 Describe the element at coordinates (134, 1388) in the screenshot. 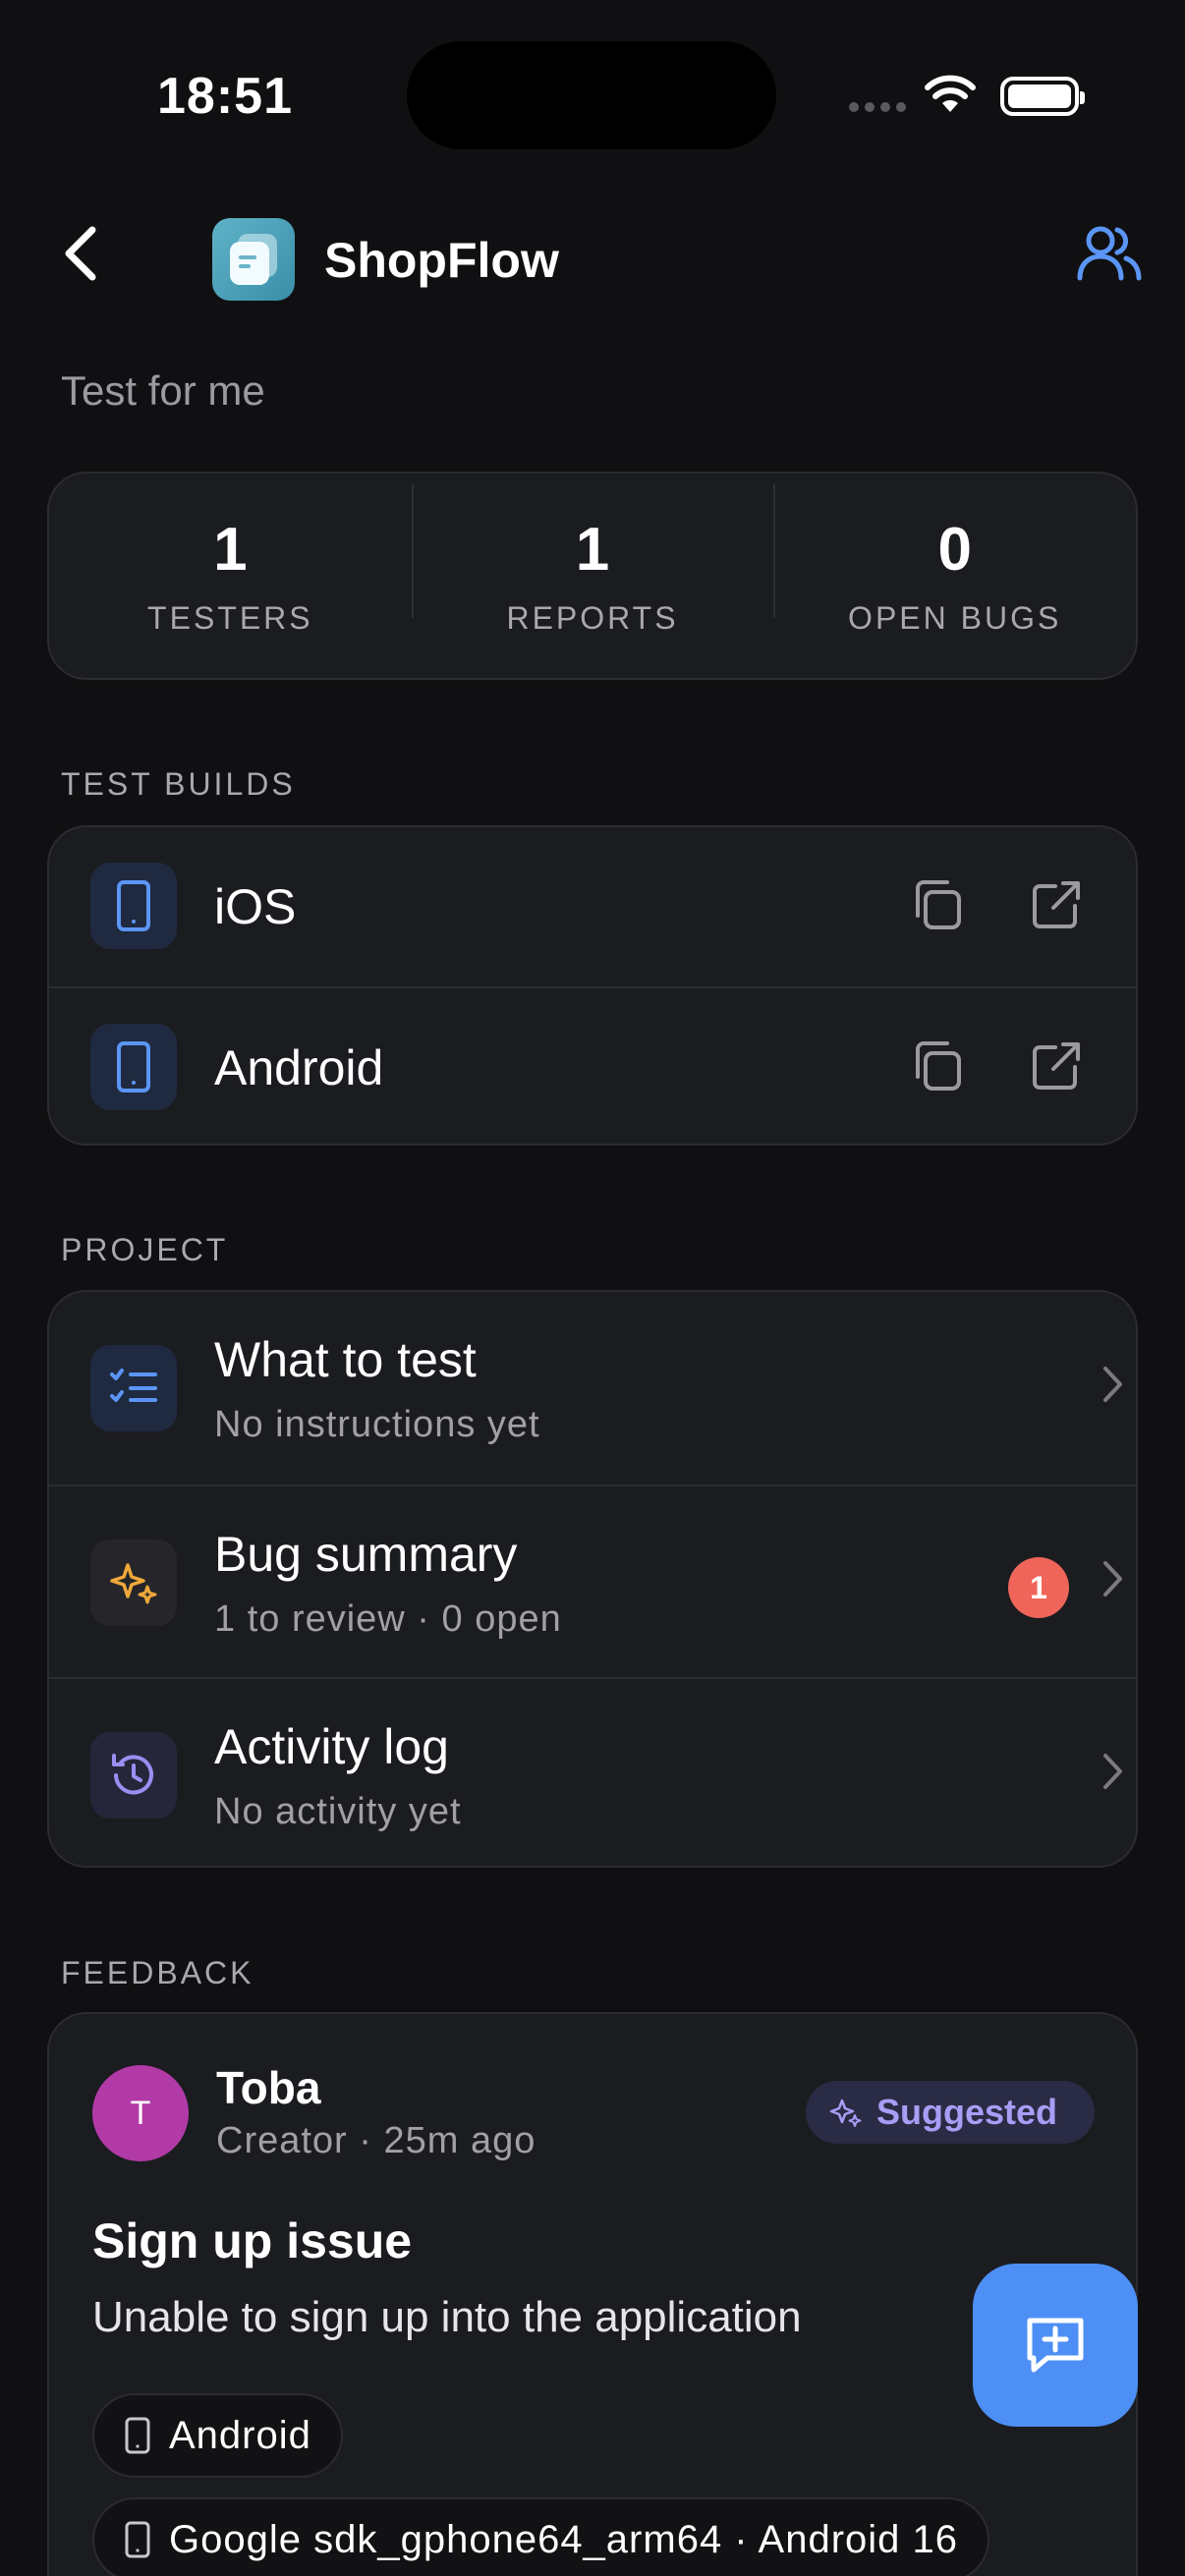

I see `checklist-icon` at that location.